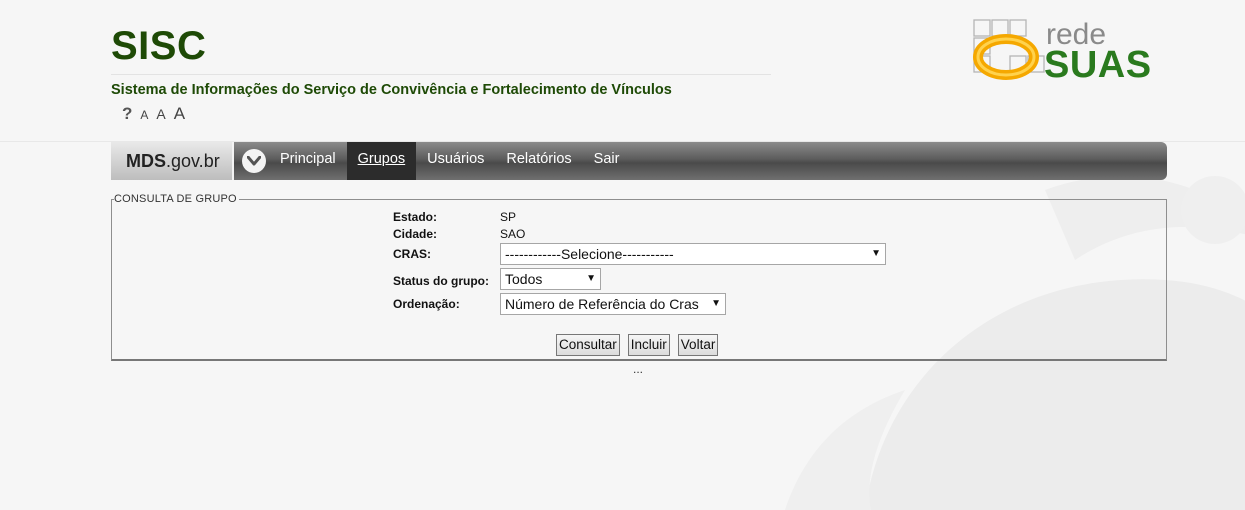 Image resolution: width=1245 pixels, height=510 pixels. I want to click on title-divider, so click(441, 74).